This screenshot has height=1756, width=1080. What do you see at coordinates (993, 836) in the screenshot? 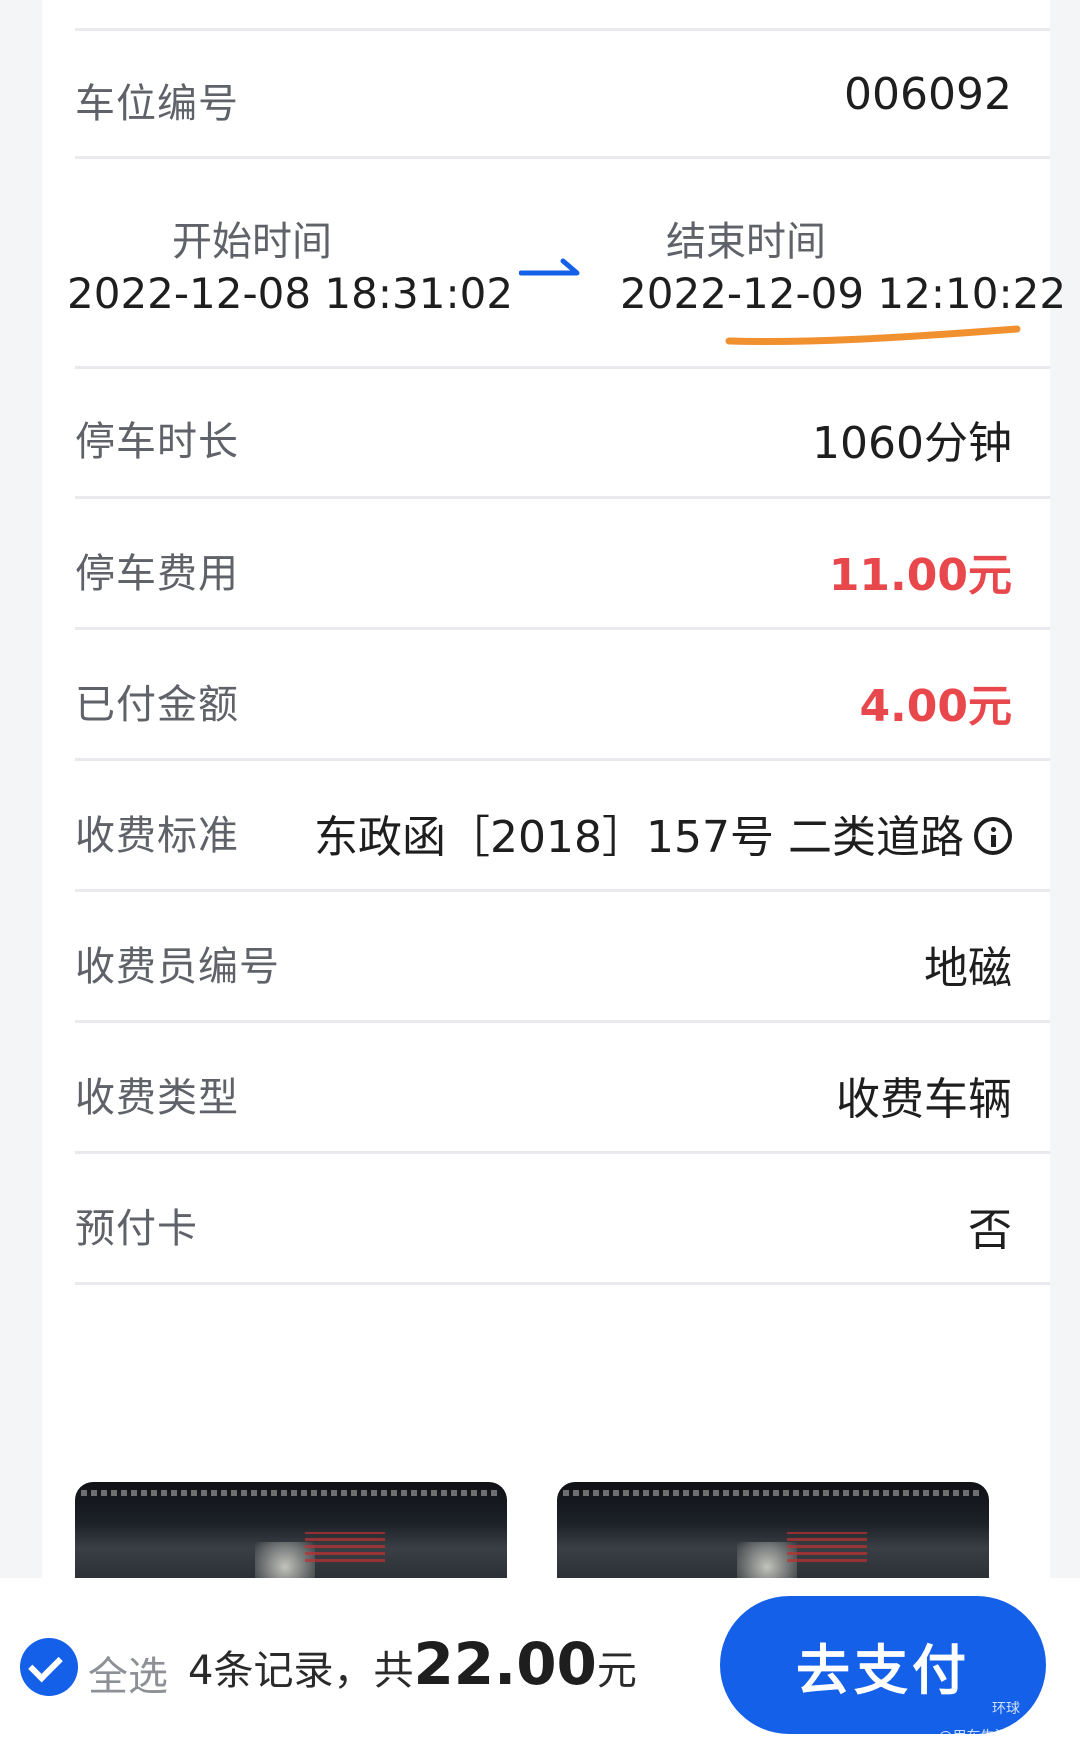
I see `info-icon` at bounding box center [993, 836].